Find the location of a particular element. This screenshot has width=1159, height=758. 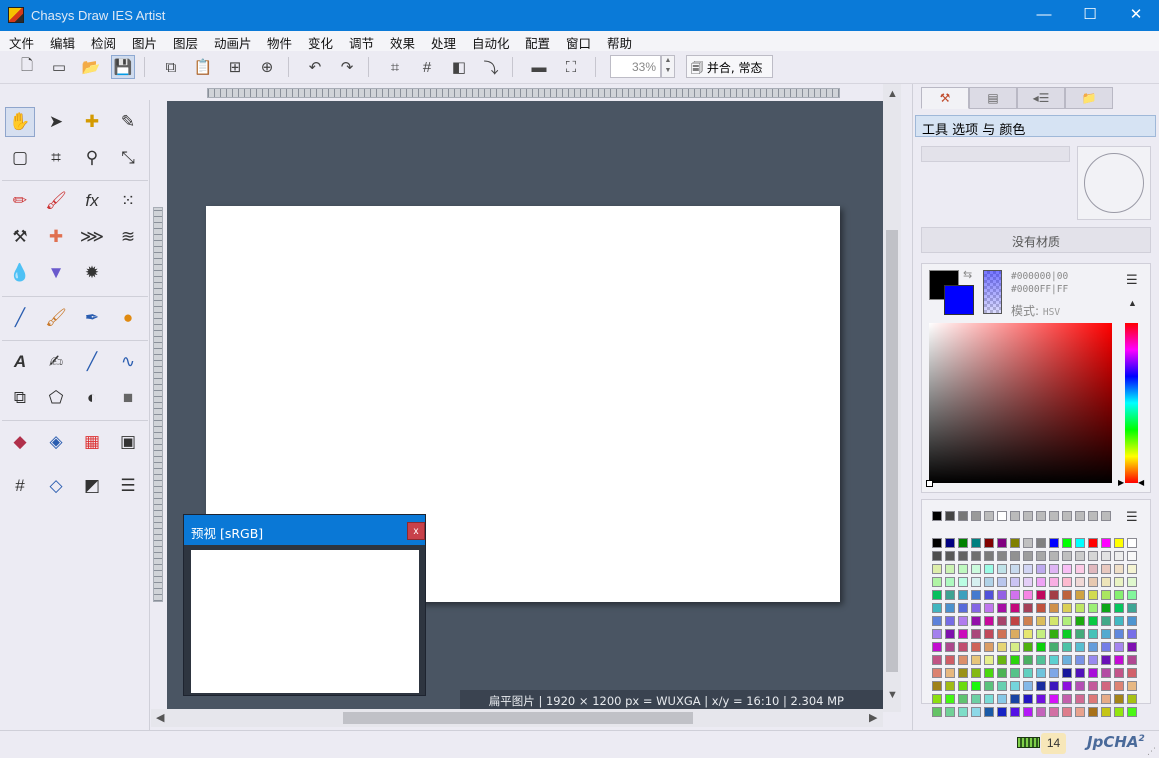

polygon-tool-icon: ⬠ is located at coordinates (56, 398).